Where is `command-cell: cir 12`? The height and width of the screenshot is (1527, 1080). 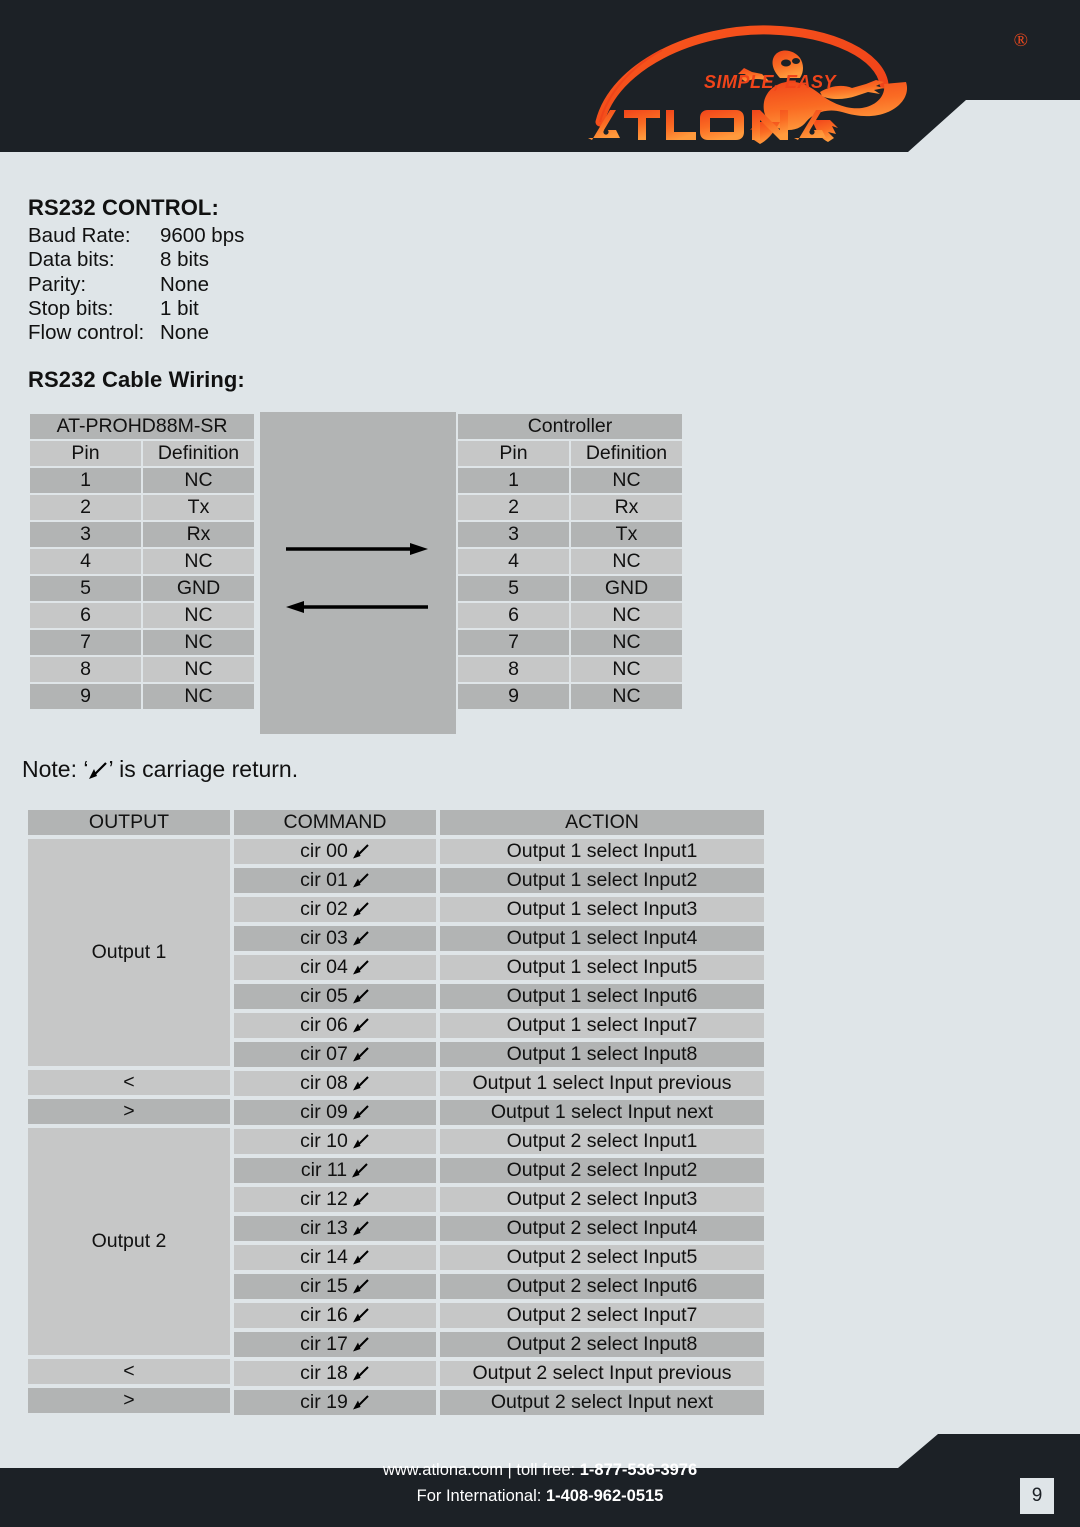
command-cell: cir 12 is located at coordinates (335, 1199).